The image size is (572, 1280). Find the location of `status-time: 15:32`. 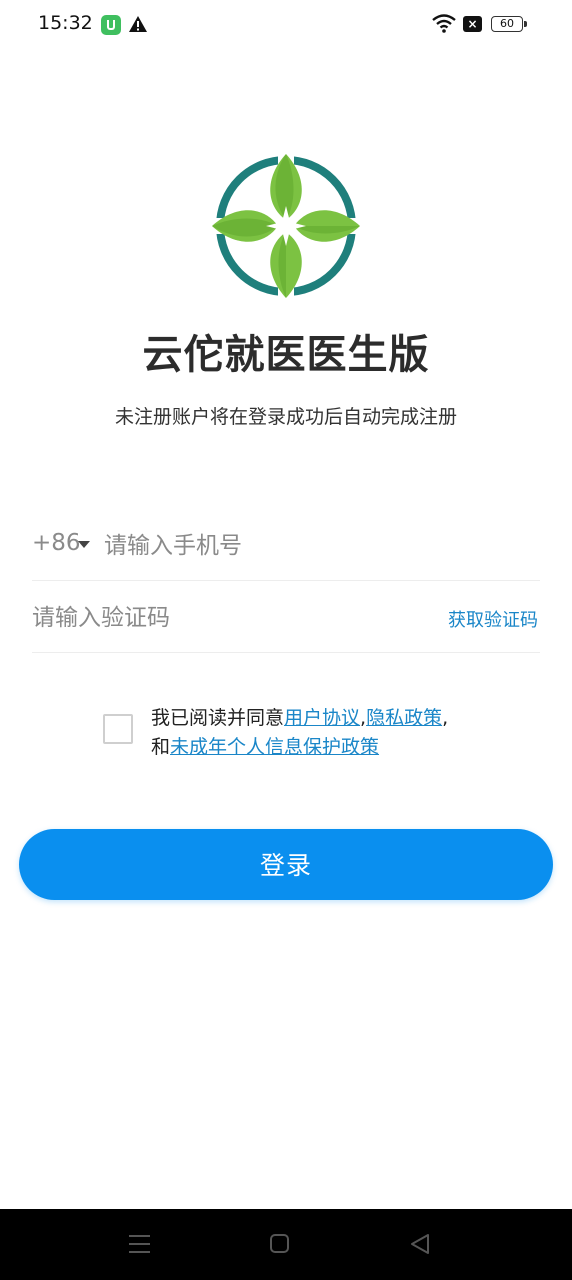

status-time: 15:32 is located at coordinates (65, 23).